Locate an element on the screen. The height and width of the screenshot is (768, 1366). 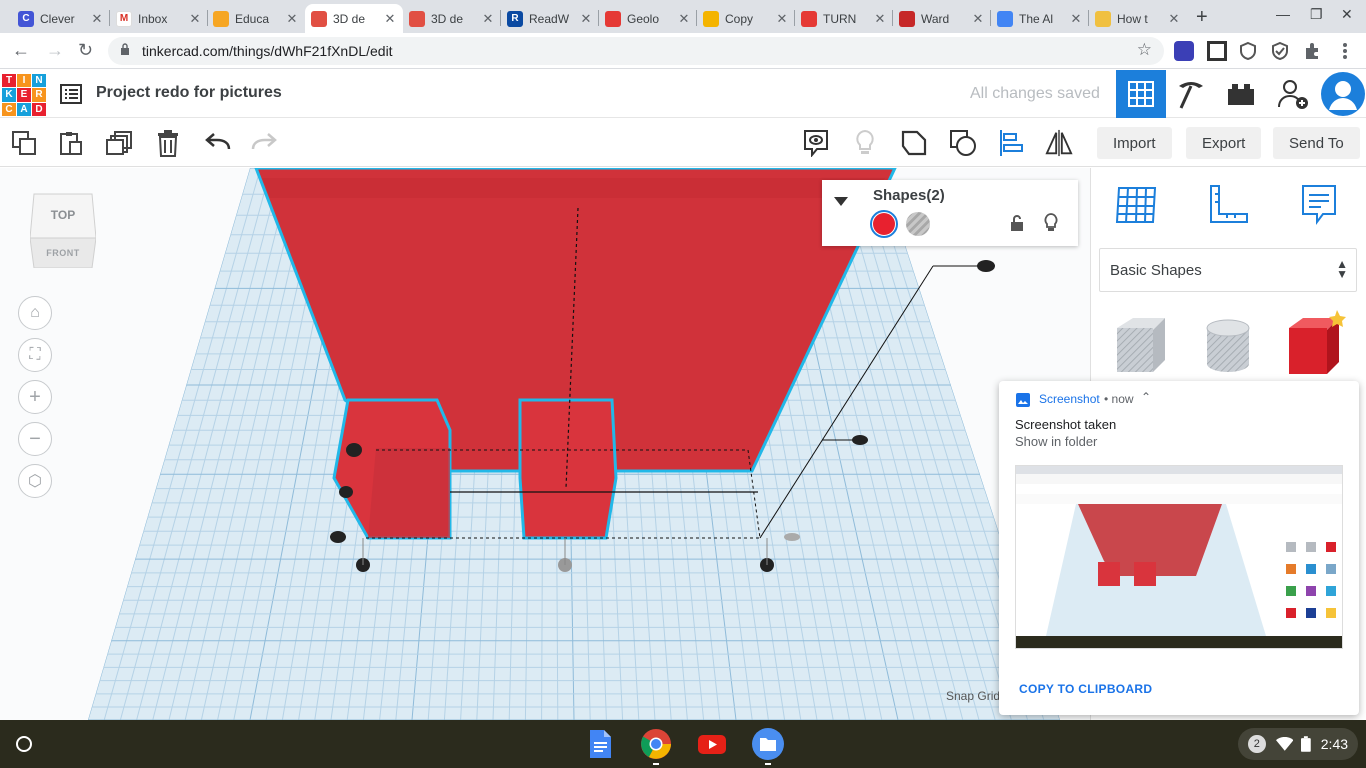
snap-grid-label: Snap Grid is located at coordinates (973, 696).